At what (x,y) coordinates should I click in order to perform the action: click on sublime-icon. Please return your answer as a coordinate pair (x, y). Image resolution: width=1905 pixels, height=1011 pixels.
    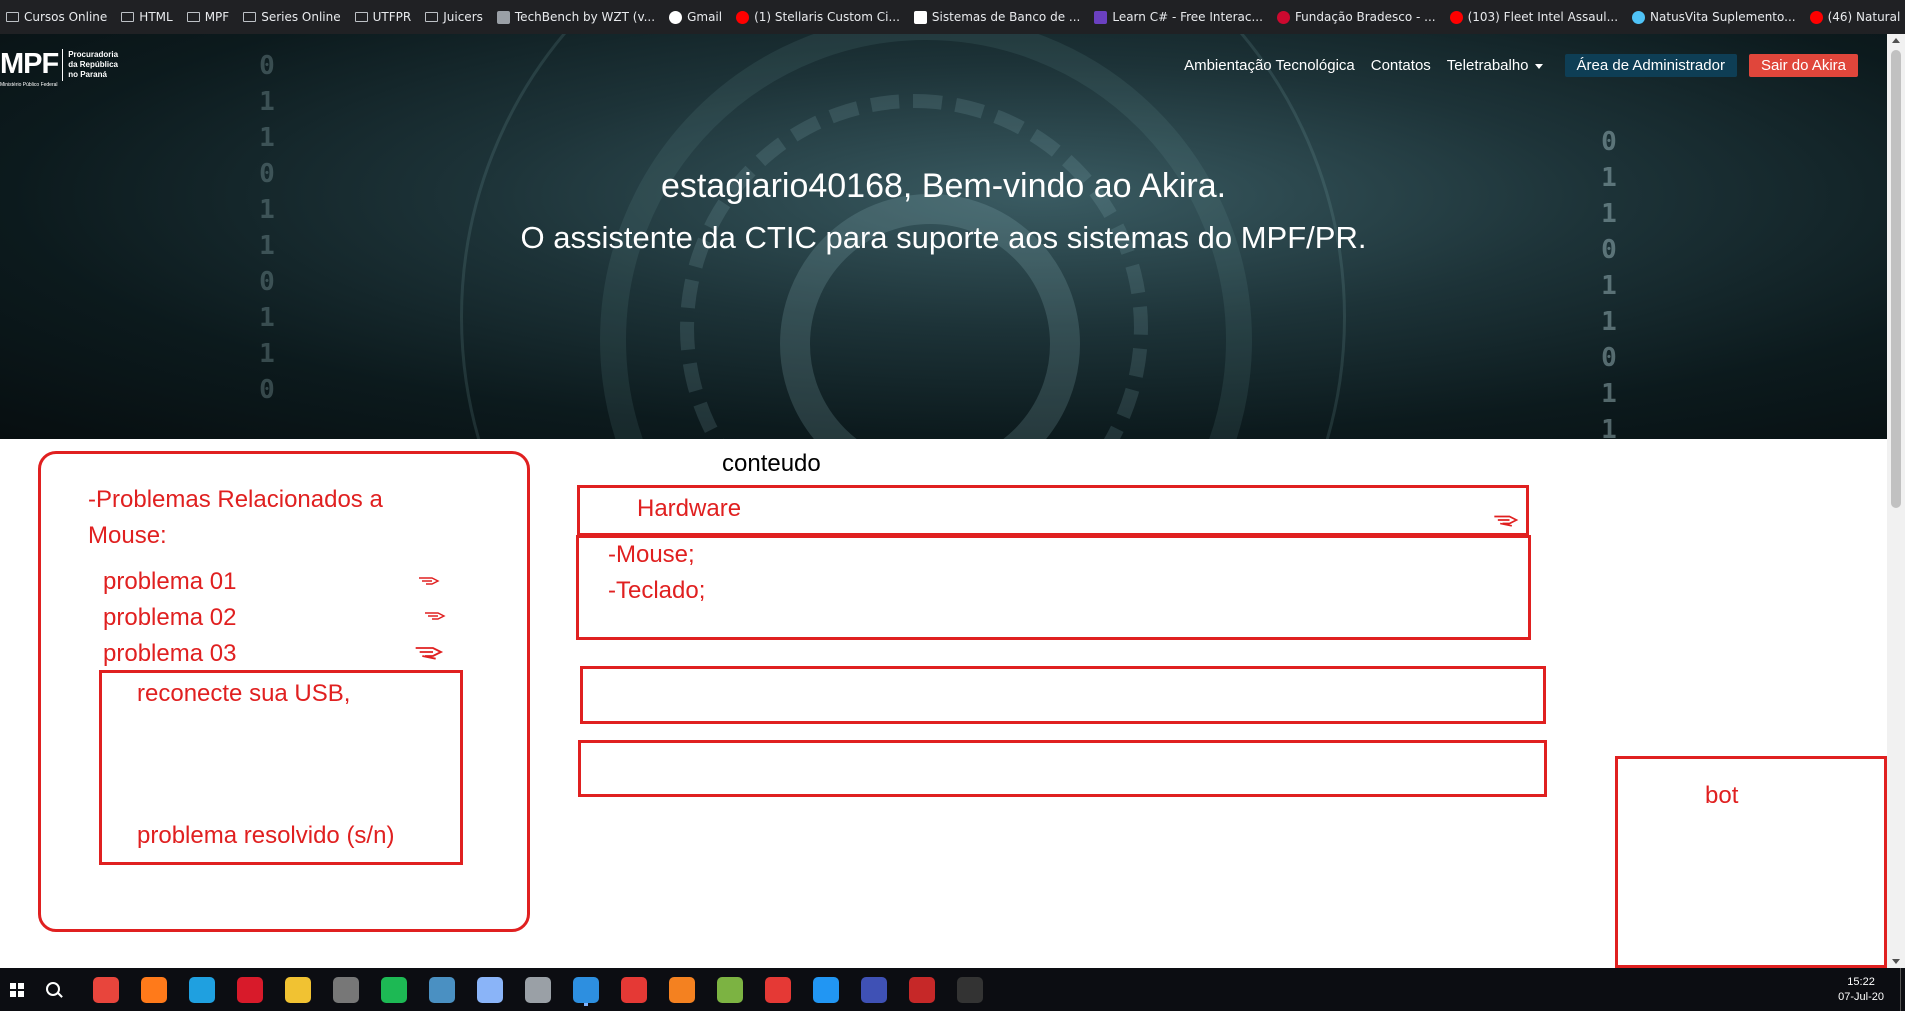
    Looking at the image, I should click on (682, 989).